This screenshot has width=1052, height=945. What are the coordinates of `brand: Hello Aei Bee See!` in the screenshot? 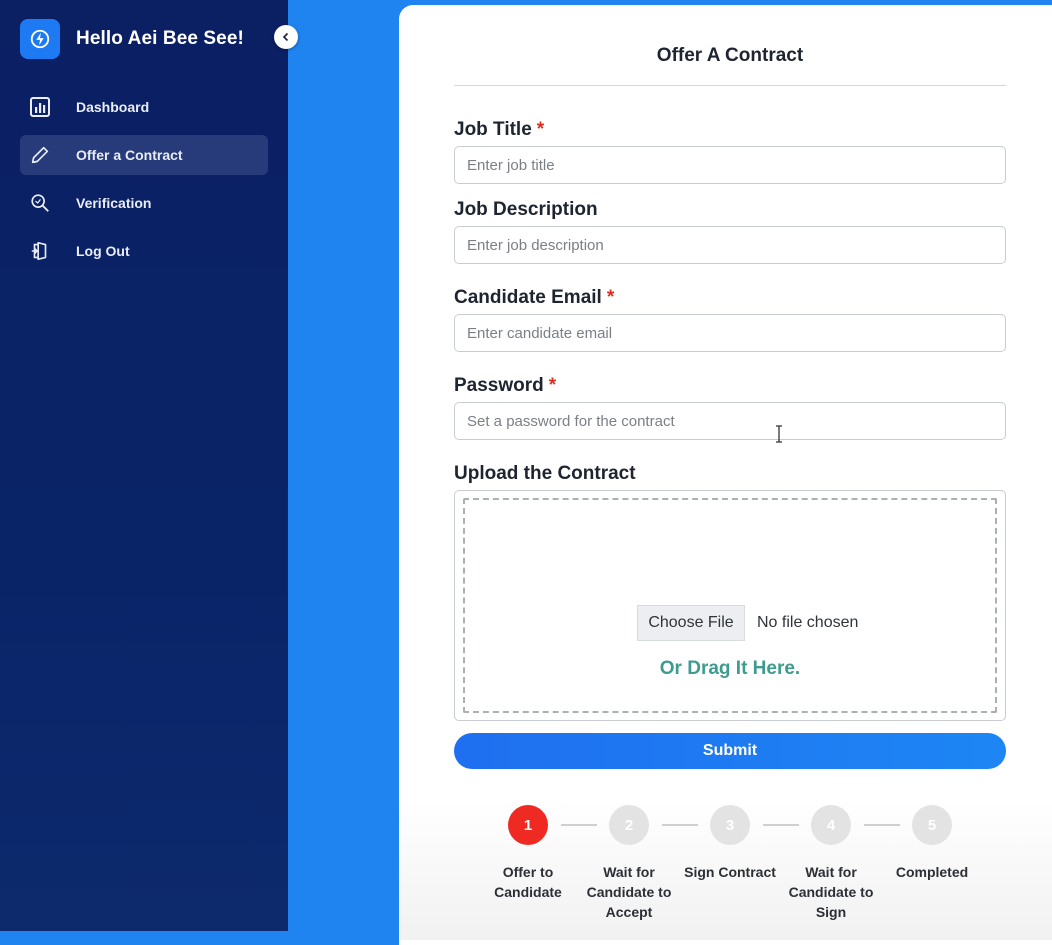 It's located at (132, 39).